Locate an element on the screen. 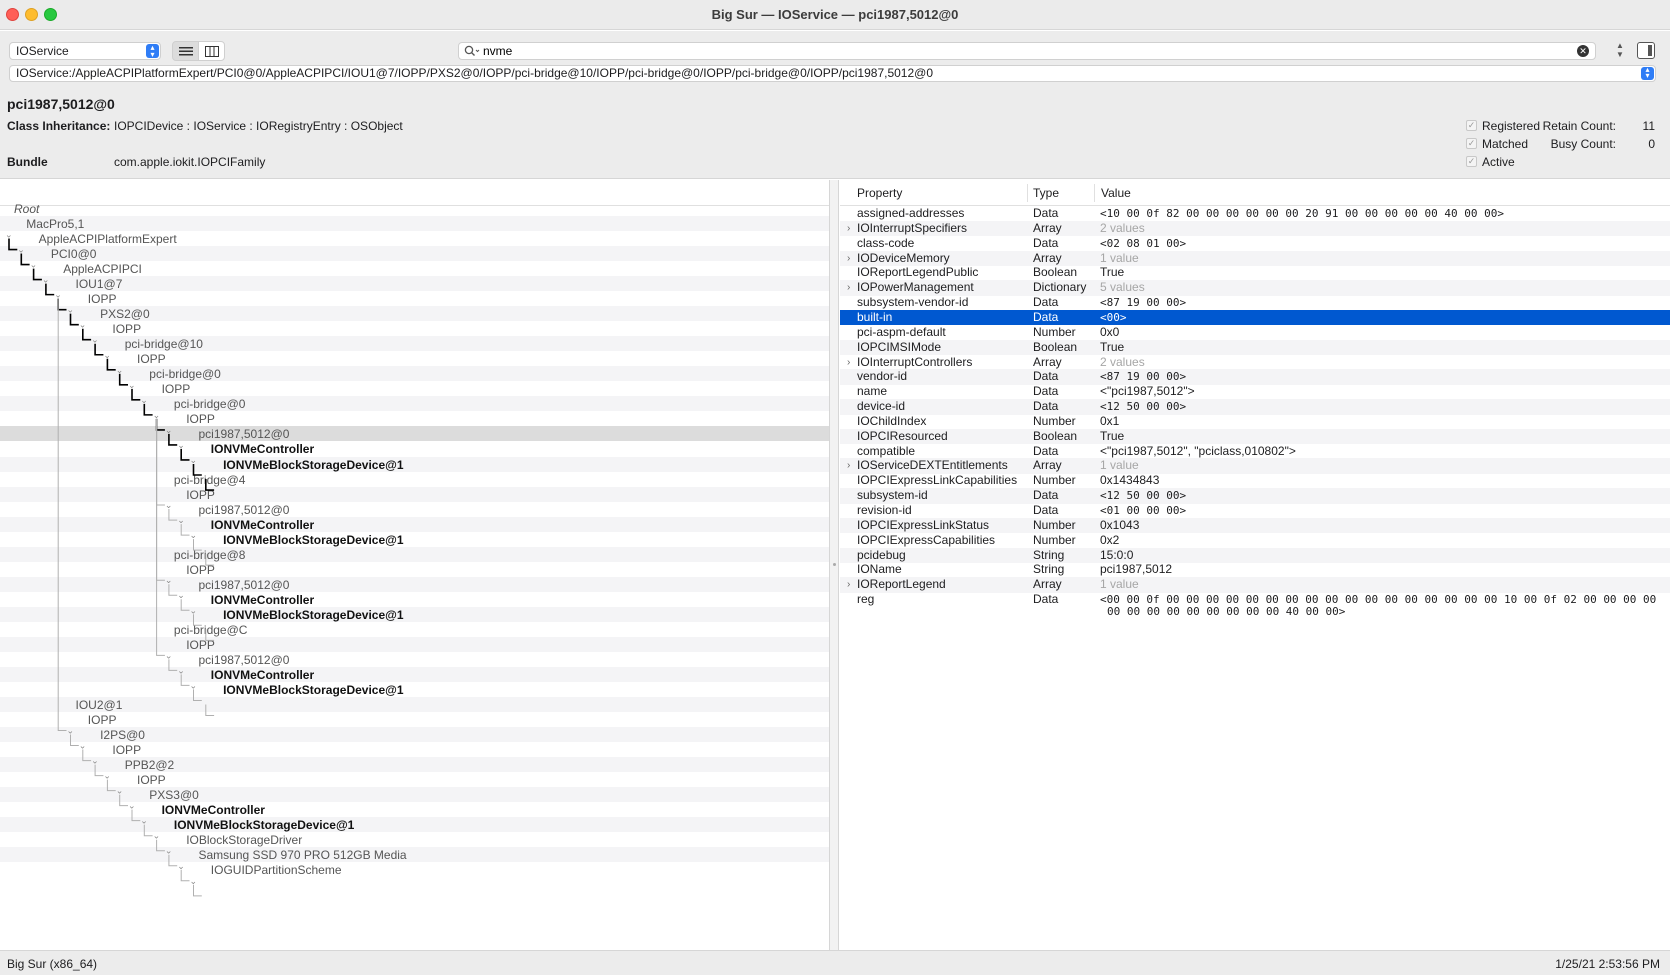 The image size is (1670, 975). column-header-type: Type is located at coordinates (1046, 193).